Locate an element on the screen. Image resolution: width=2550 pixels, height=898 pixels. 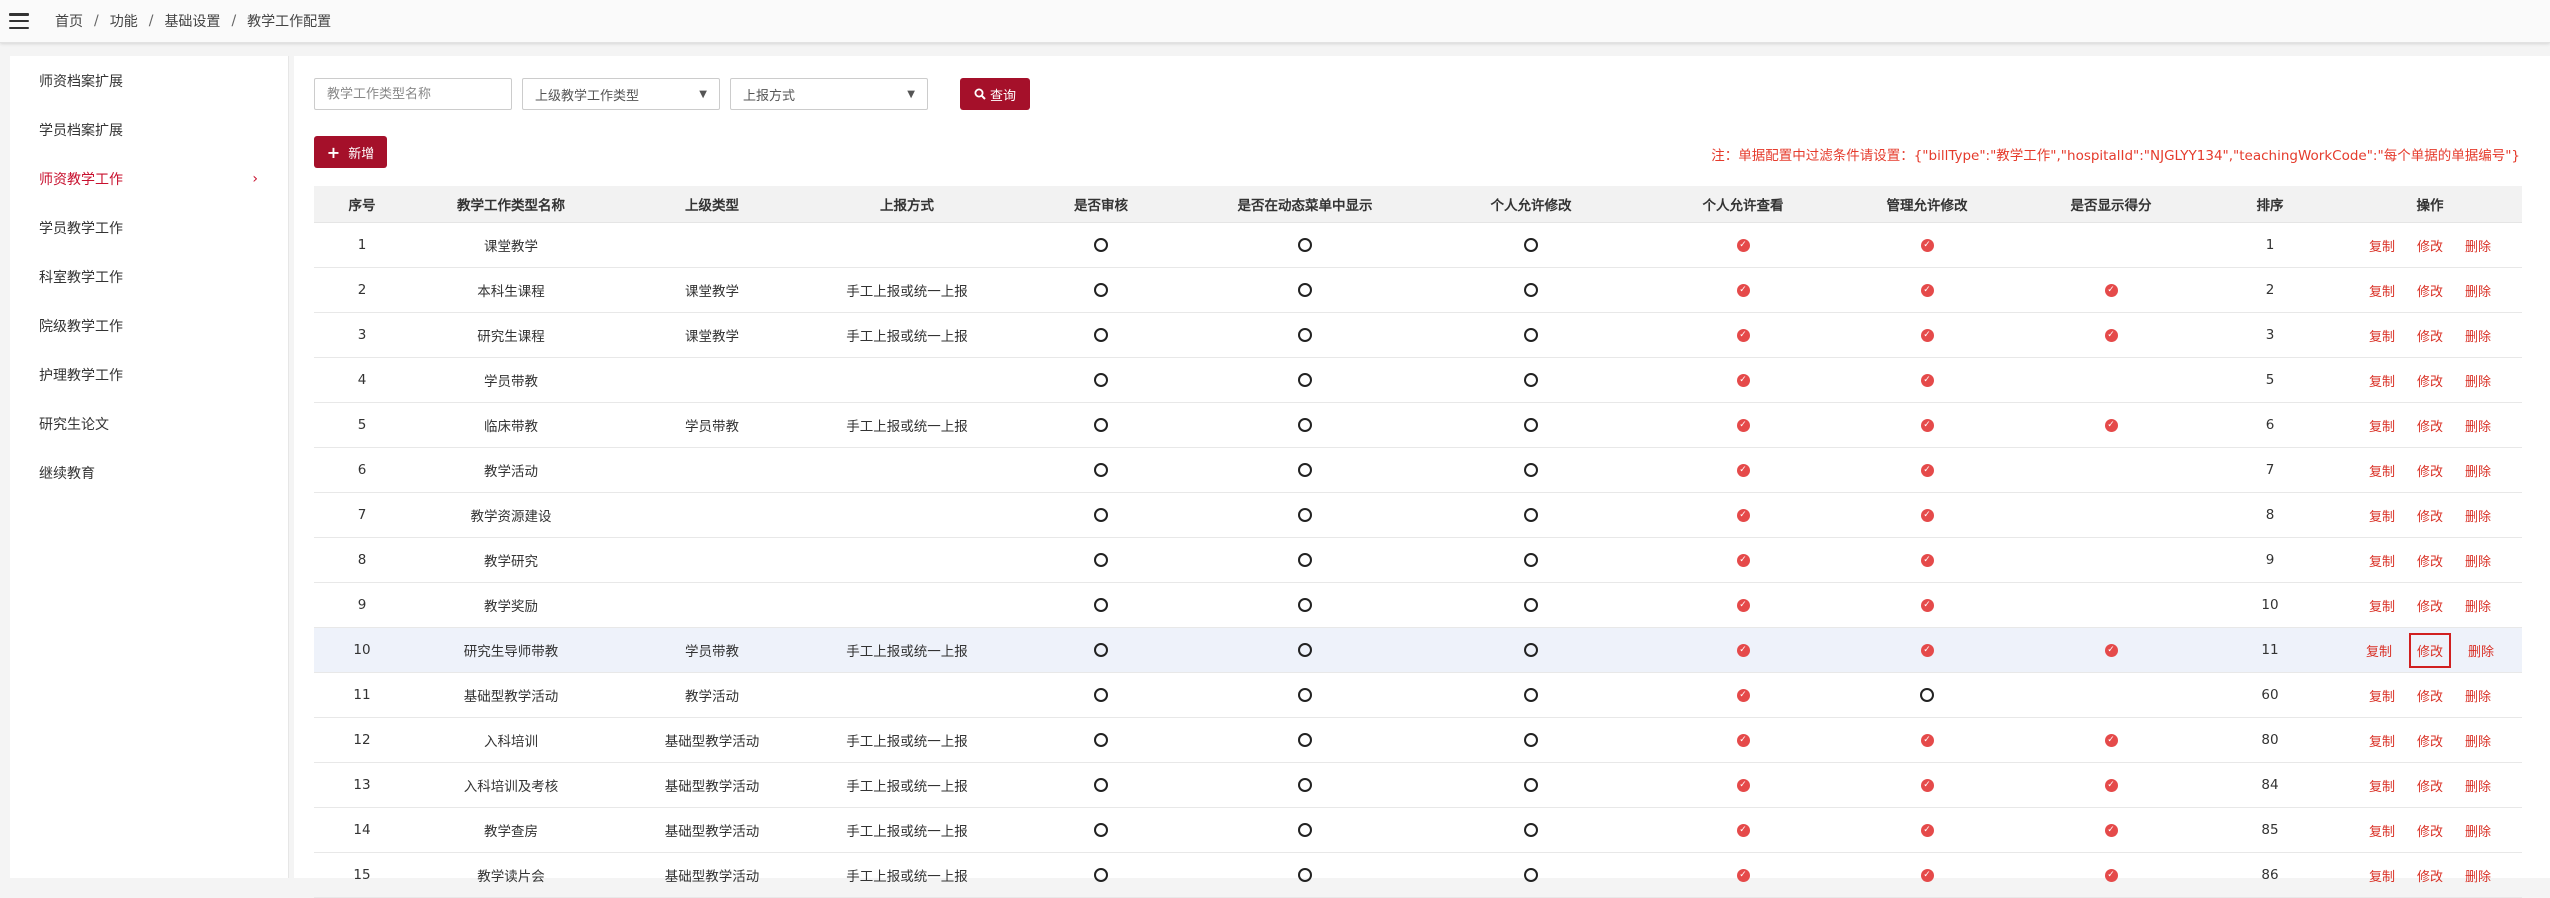
sidebar-item: 师资档案扩展 is located at coordinates (149, 80).